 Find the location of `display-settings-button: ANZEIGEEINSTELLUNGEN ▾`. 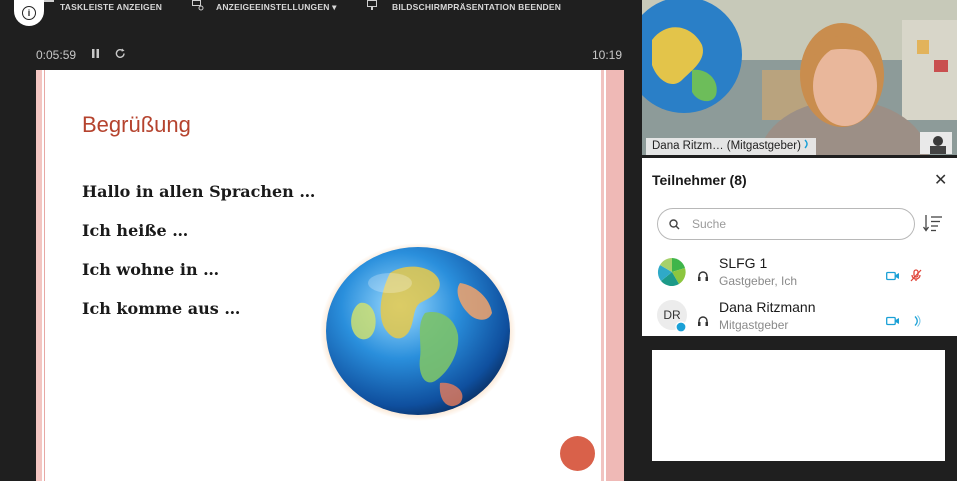

display-settings-button: ANZEIGEEINSTELLUNGEN ▾ is located at coordinates (276, 7).